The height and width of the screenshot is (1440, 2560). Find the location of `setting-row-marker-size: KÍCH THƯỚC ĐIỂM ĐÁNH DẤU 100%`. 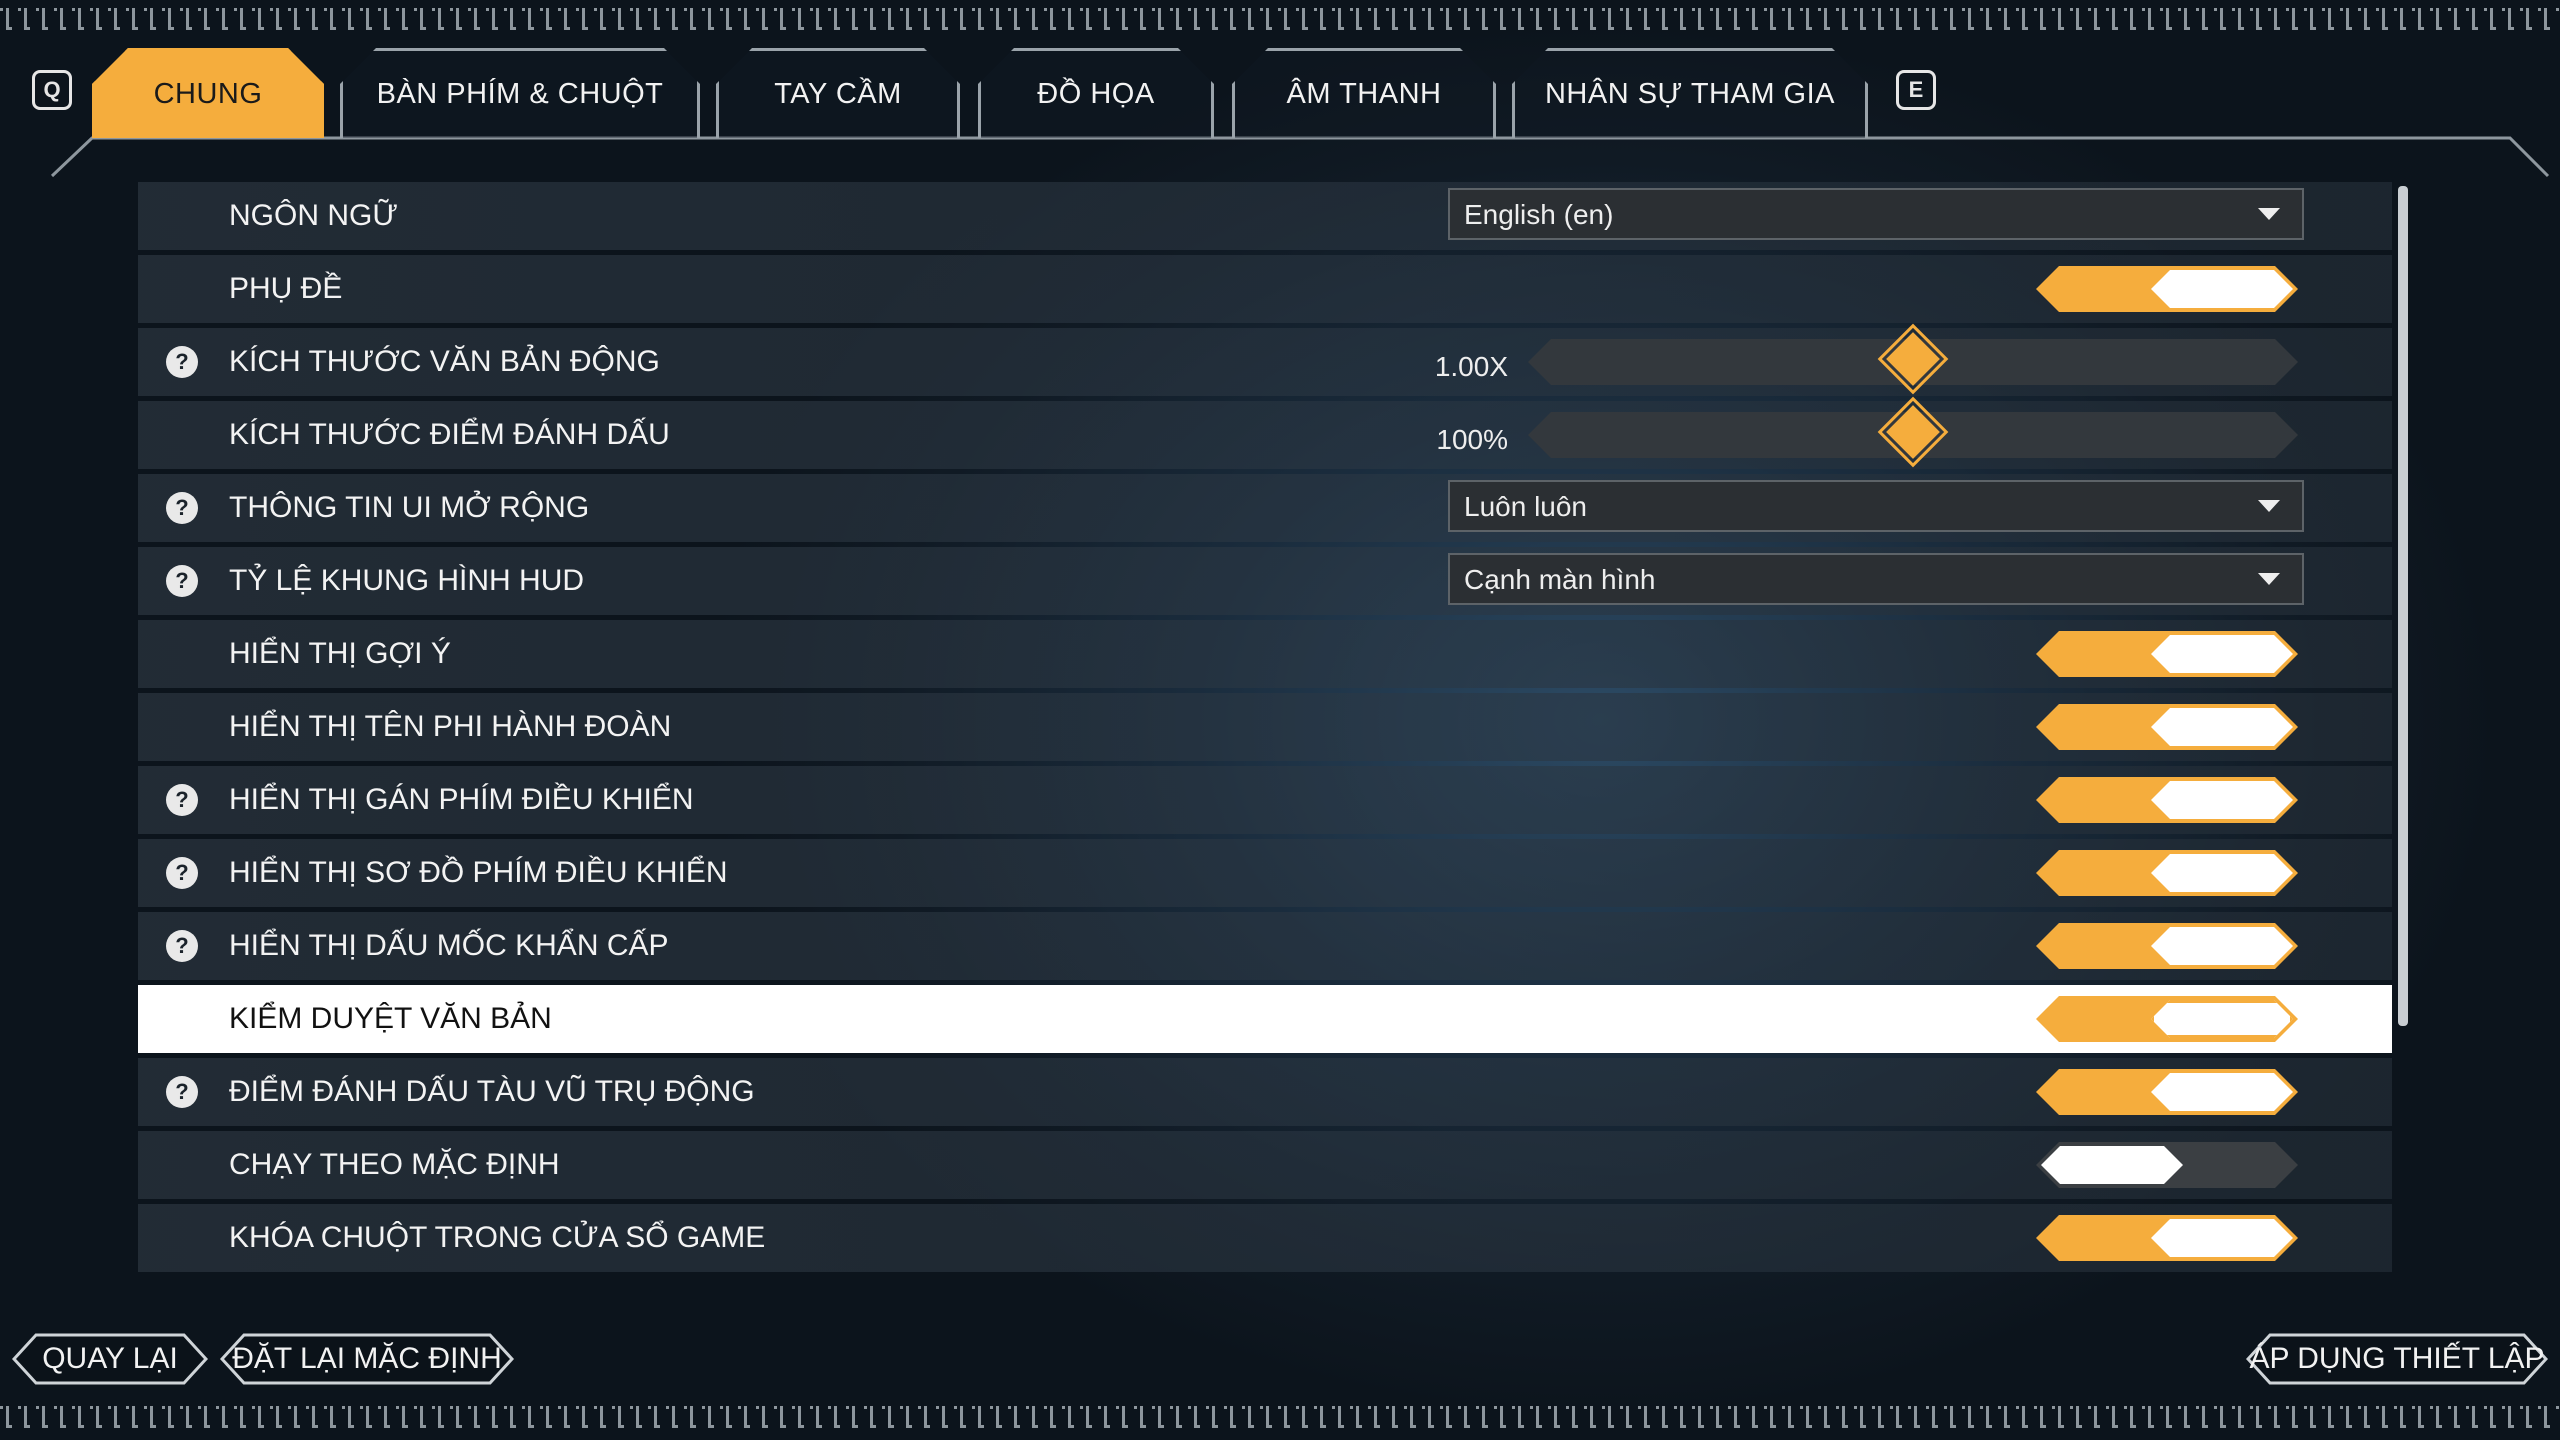

setting-row-marker-size: KÍCH THƯỚC ĐIỂM ĐÁNH DẤU 100% is located at coordinates (1265, 432).